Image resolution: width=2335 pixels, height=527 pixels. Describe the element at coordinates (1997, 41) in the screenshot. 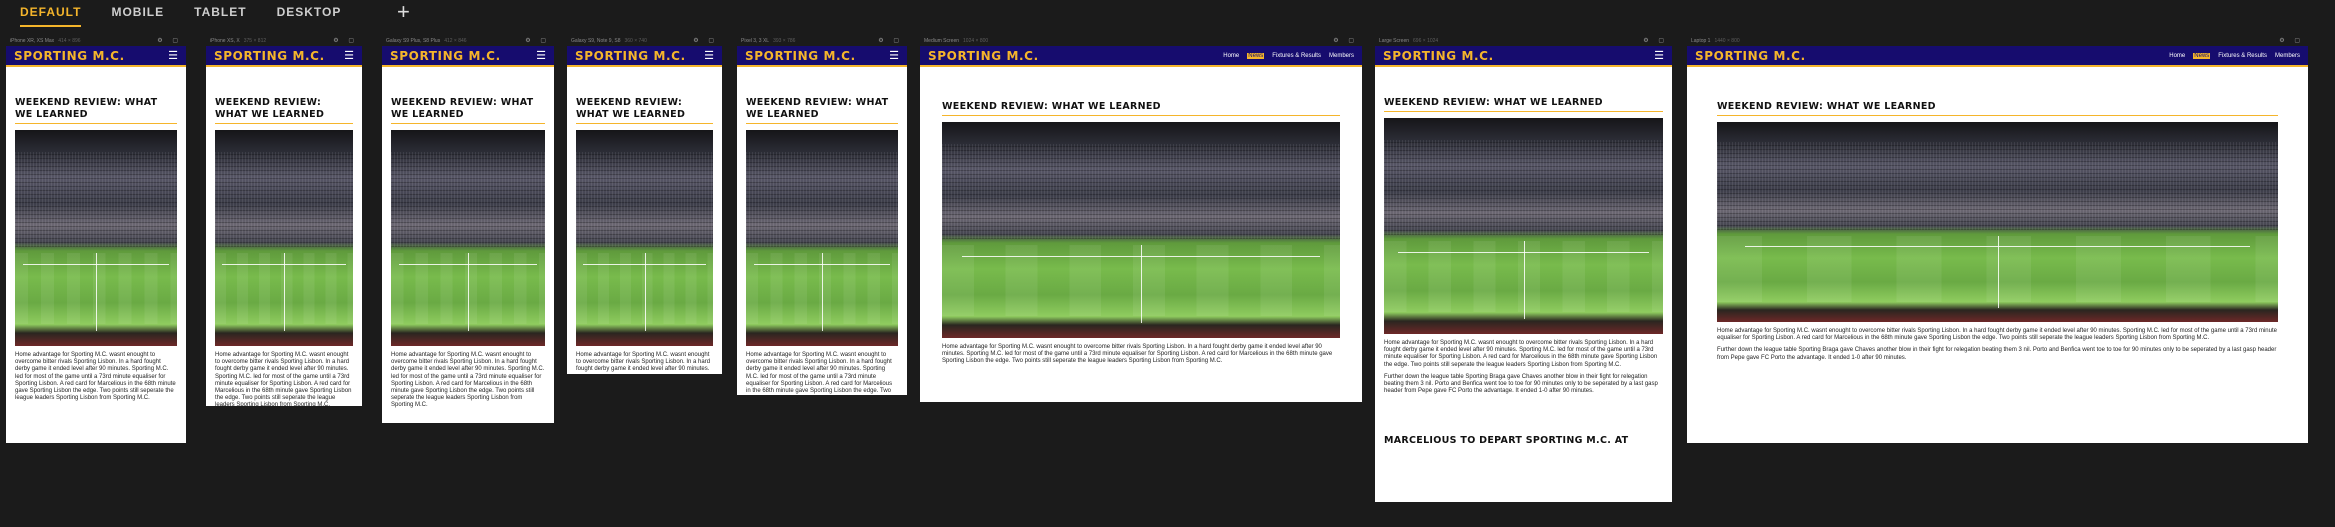

I see `device-header: Laptop 1 1440 × 800 ⚙ ▢` at that location.